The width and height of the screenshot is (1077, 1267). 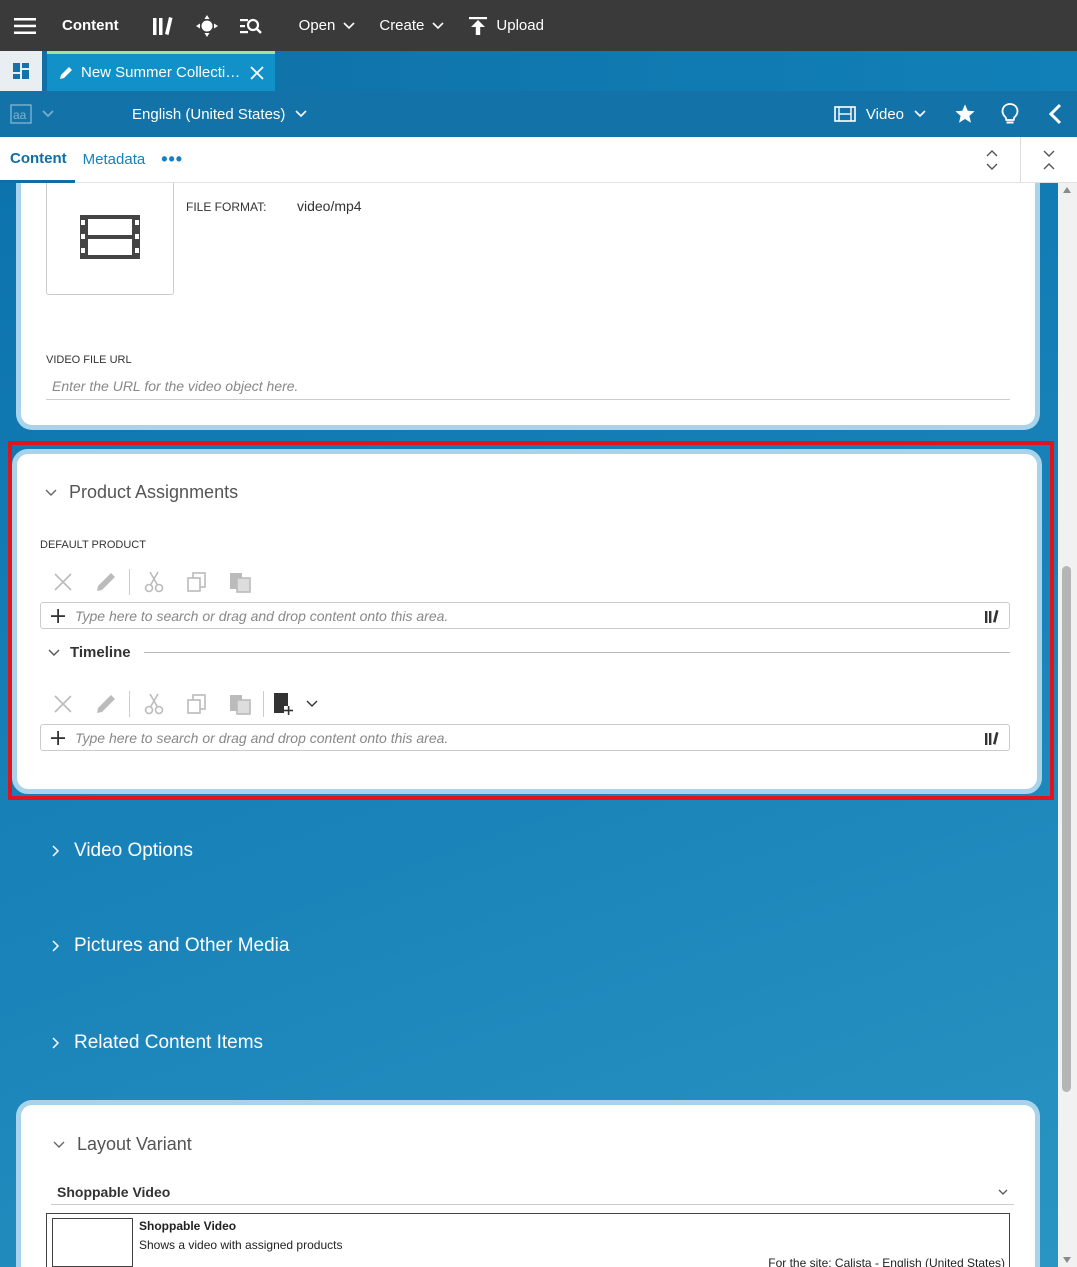 I want to click on collapse-all-icon, so click(x=1048, y=159).